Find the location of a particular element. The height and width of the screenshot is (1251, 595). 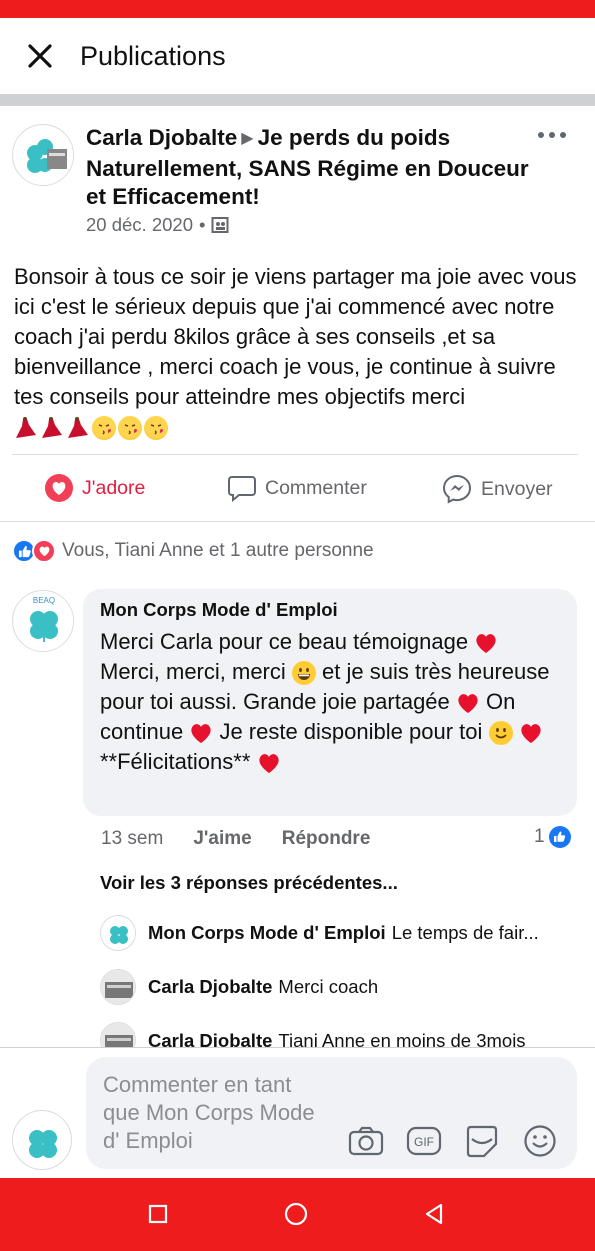

comment-like-count: 1 is located at coordinates (552, 837).